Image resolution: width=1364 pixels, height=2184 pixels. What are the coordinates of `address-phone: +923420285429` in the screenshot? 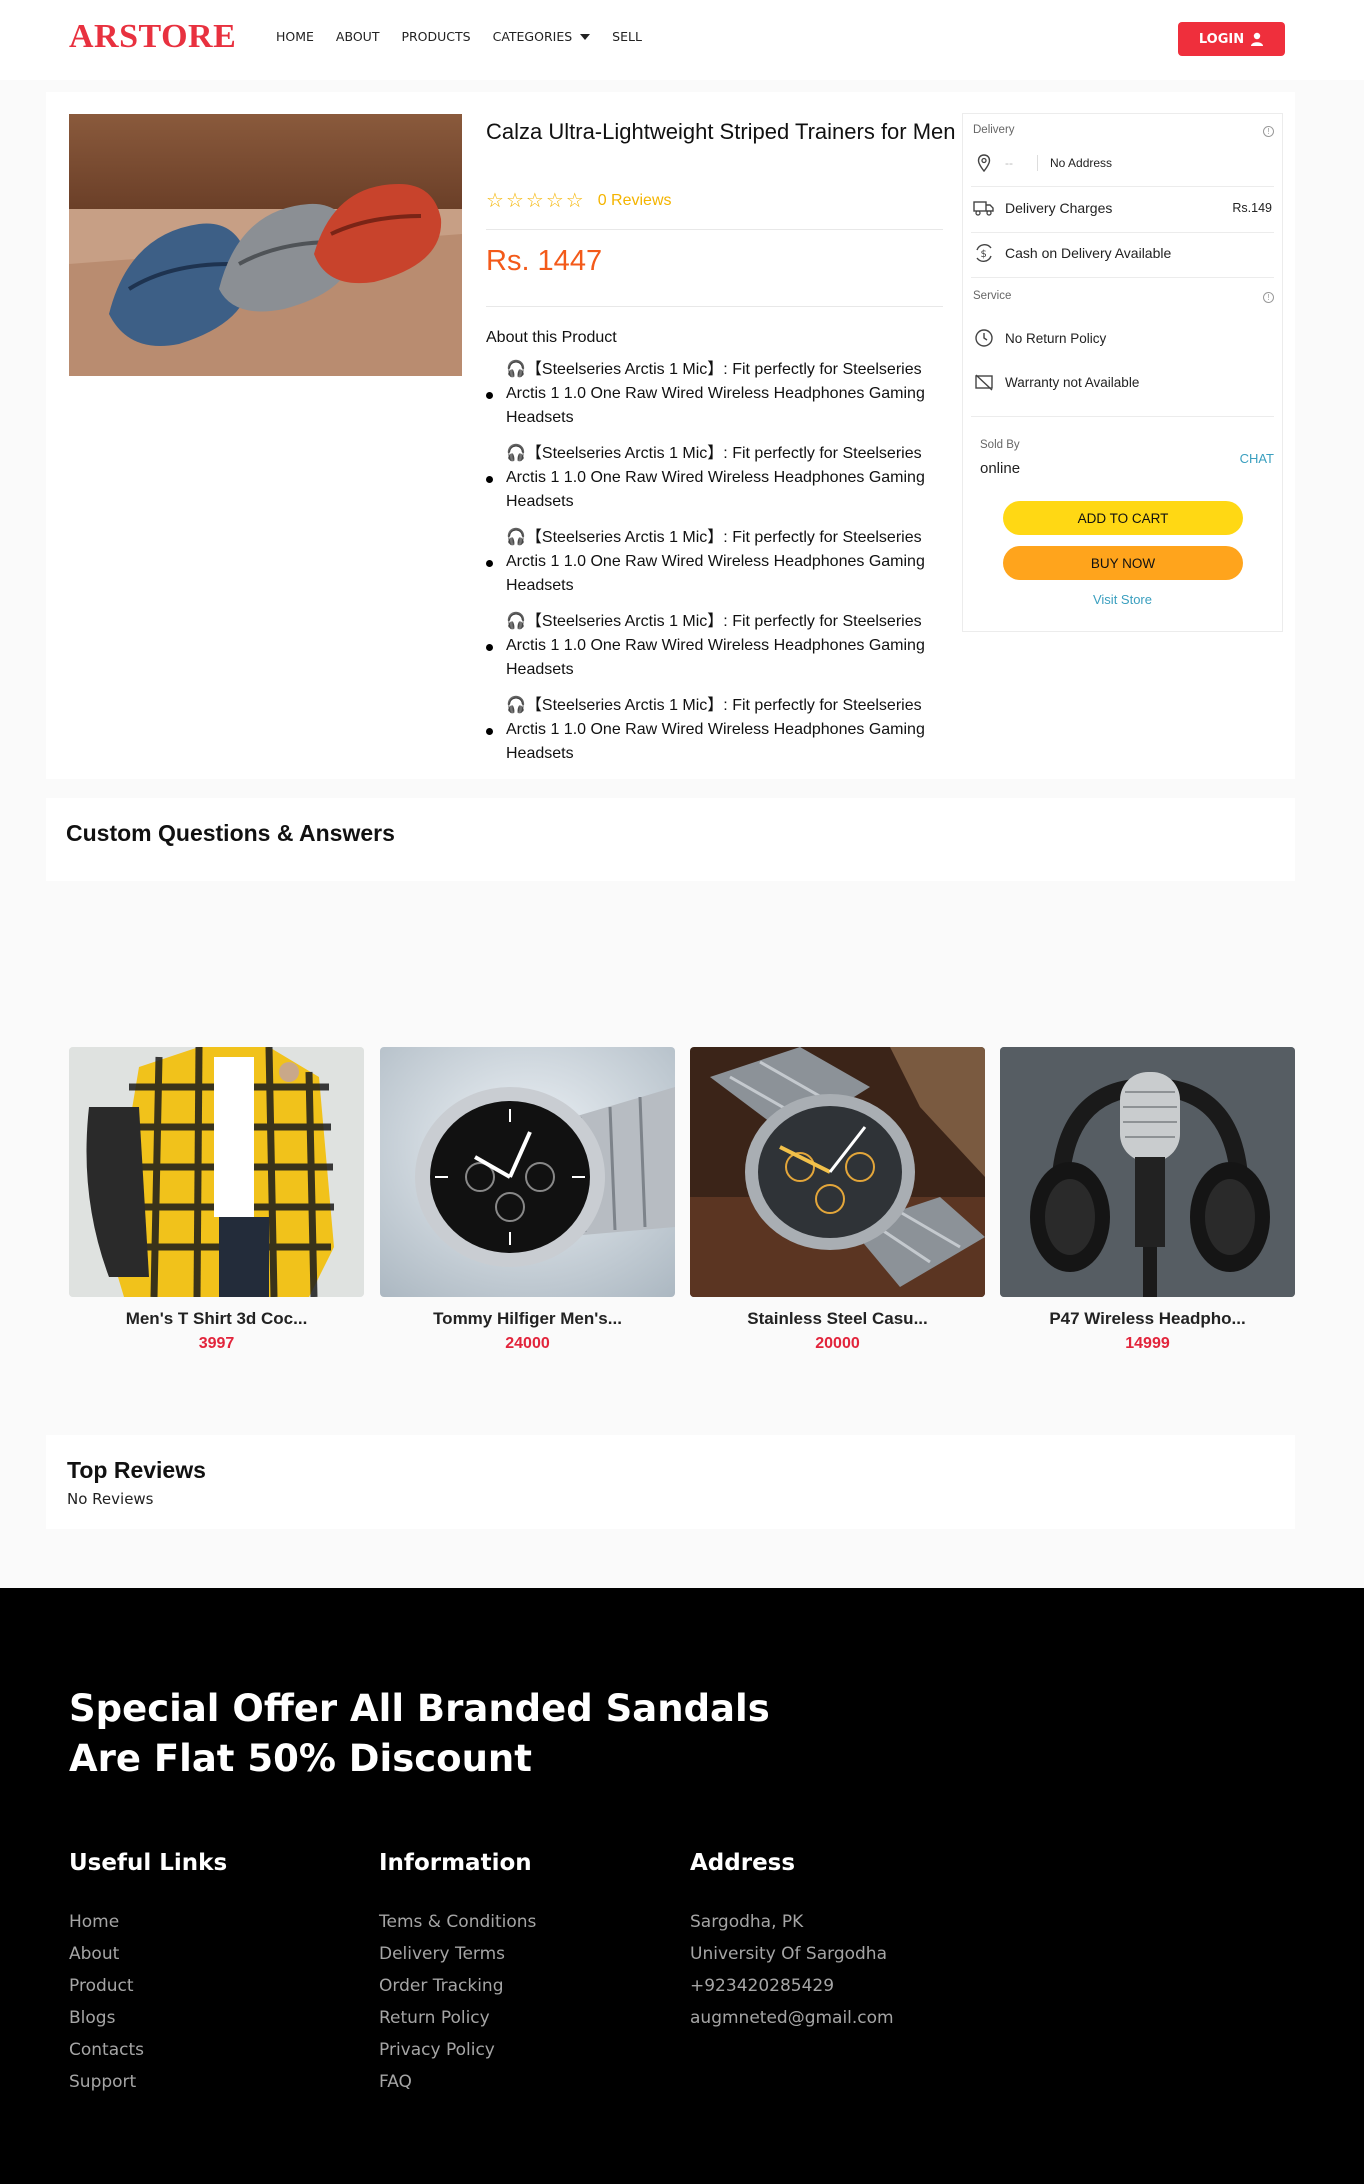 It's located at (792, 1986).